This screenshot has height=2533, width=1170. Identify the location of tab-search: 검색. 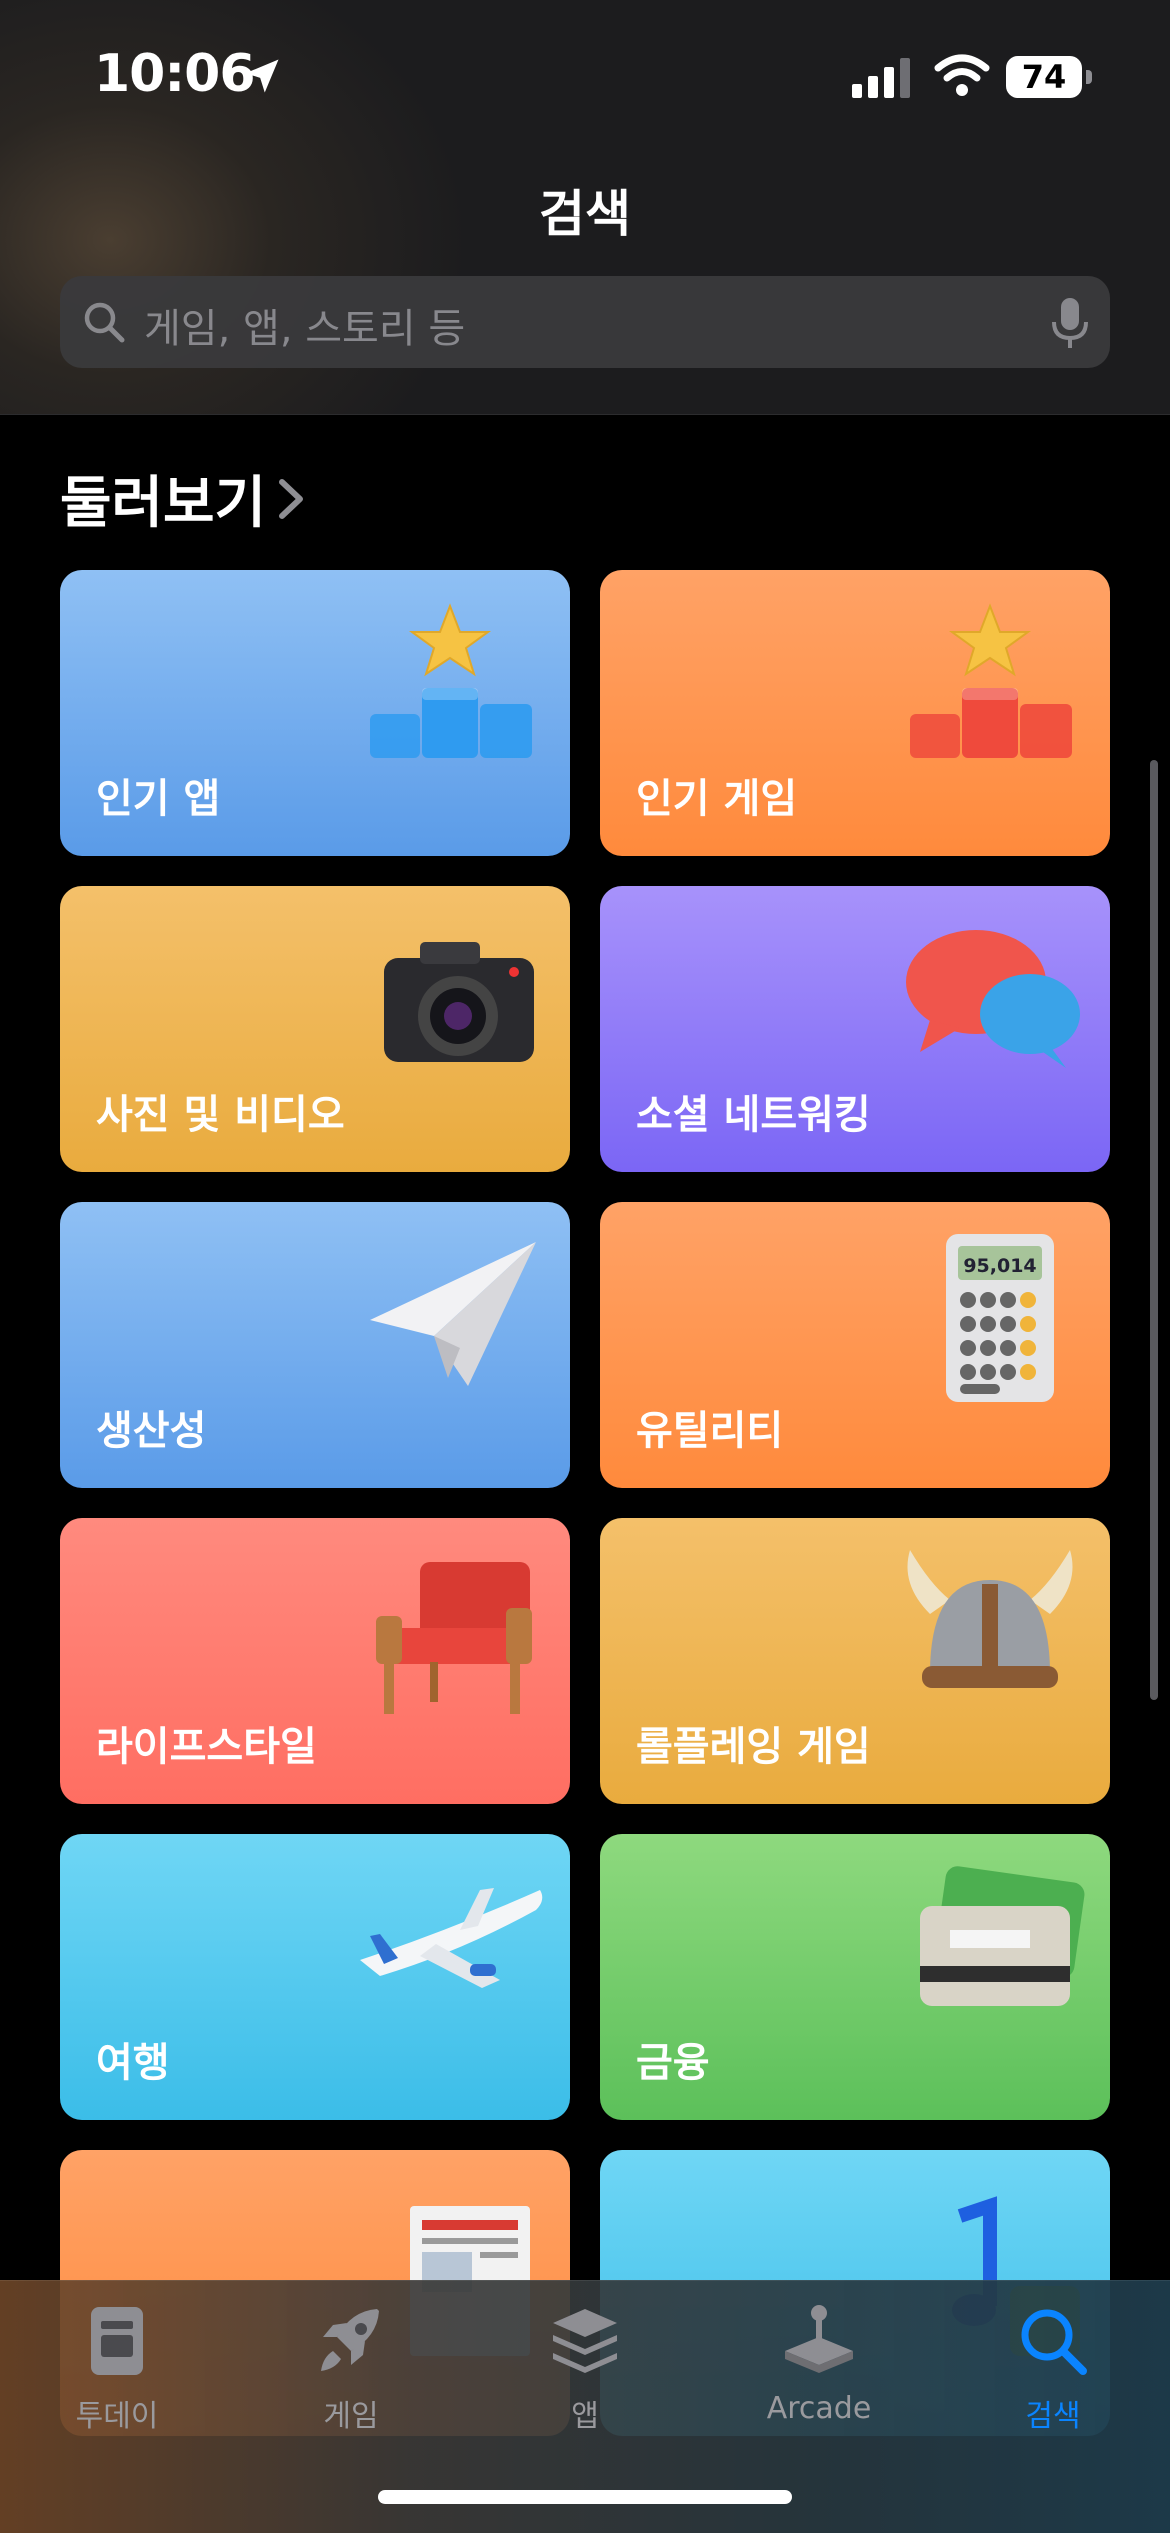
(1053, 2381).